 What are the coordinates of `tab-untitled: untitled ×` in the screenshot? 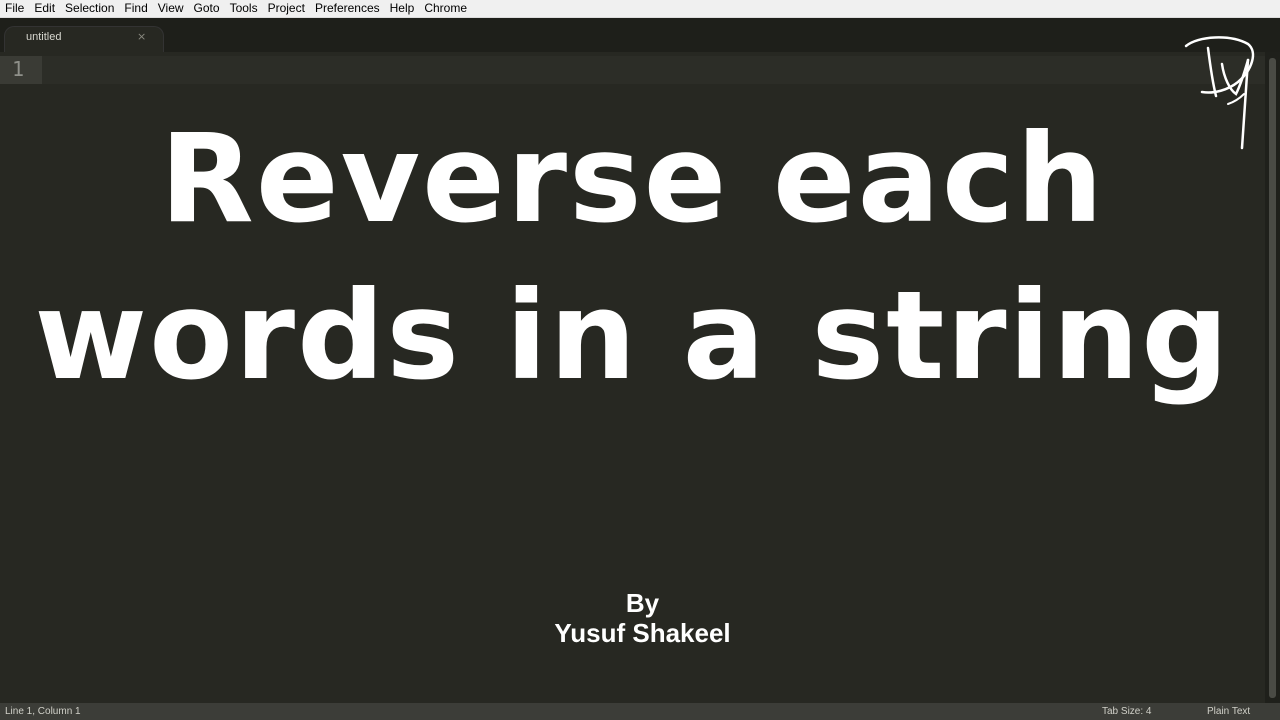 It's located at (84, 39).